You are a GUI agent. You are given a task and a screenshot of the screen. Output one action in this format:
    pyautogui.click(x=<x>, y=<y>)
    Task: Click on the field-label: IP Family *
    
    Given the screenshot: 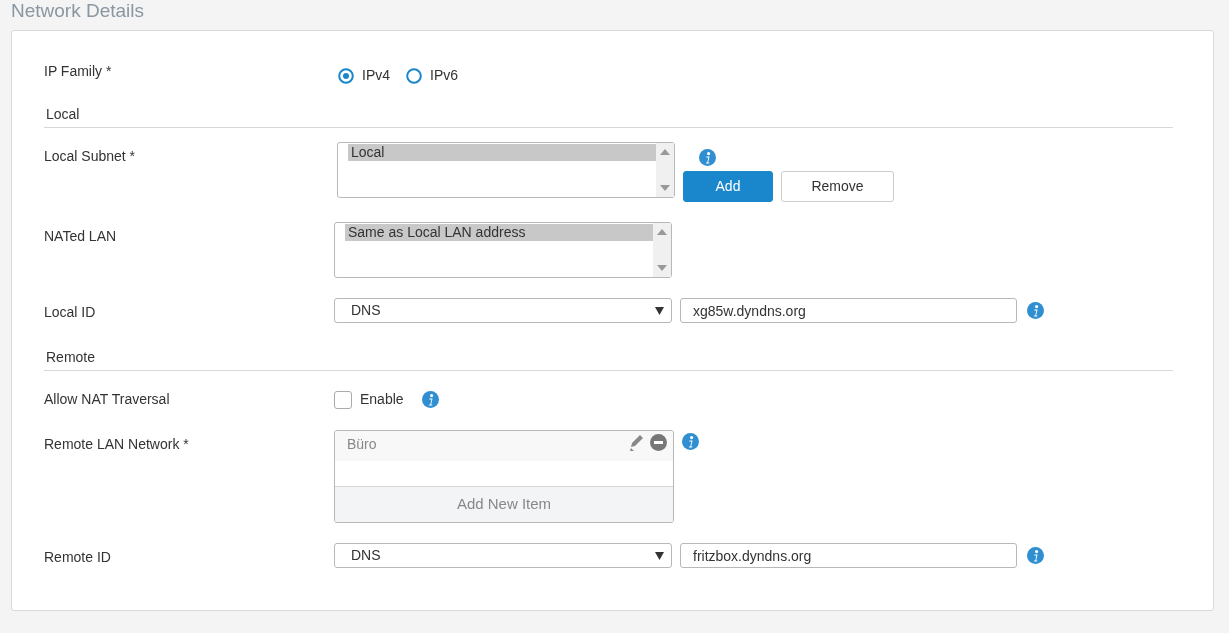 What is the action you would take?
    pyautogui.click(x=78, y=71)
    